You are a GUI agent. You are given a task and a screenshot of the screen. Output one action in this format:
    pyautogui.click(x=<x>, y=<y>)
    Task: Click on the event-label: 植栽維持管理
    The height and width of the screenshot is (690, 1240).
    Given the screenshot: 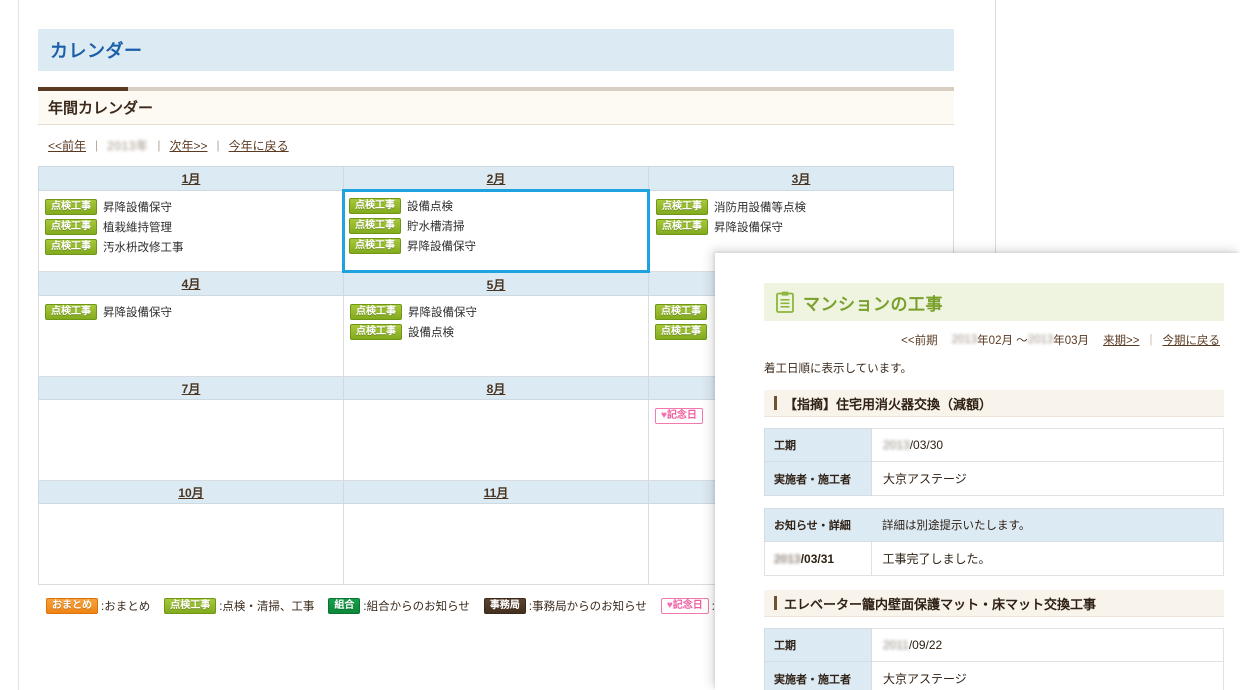 What is the action you would take?
    pyautogui.click(x=137, y=228)
    